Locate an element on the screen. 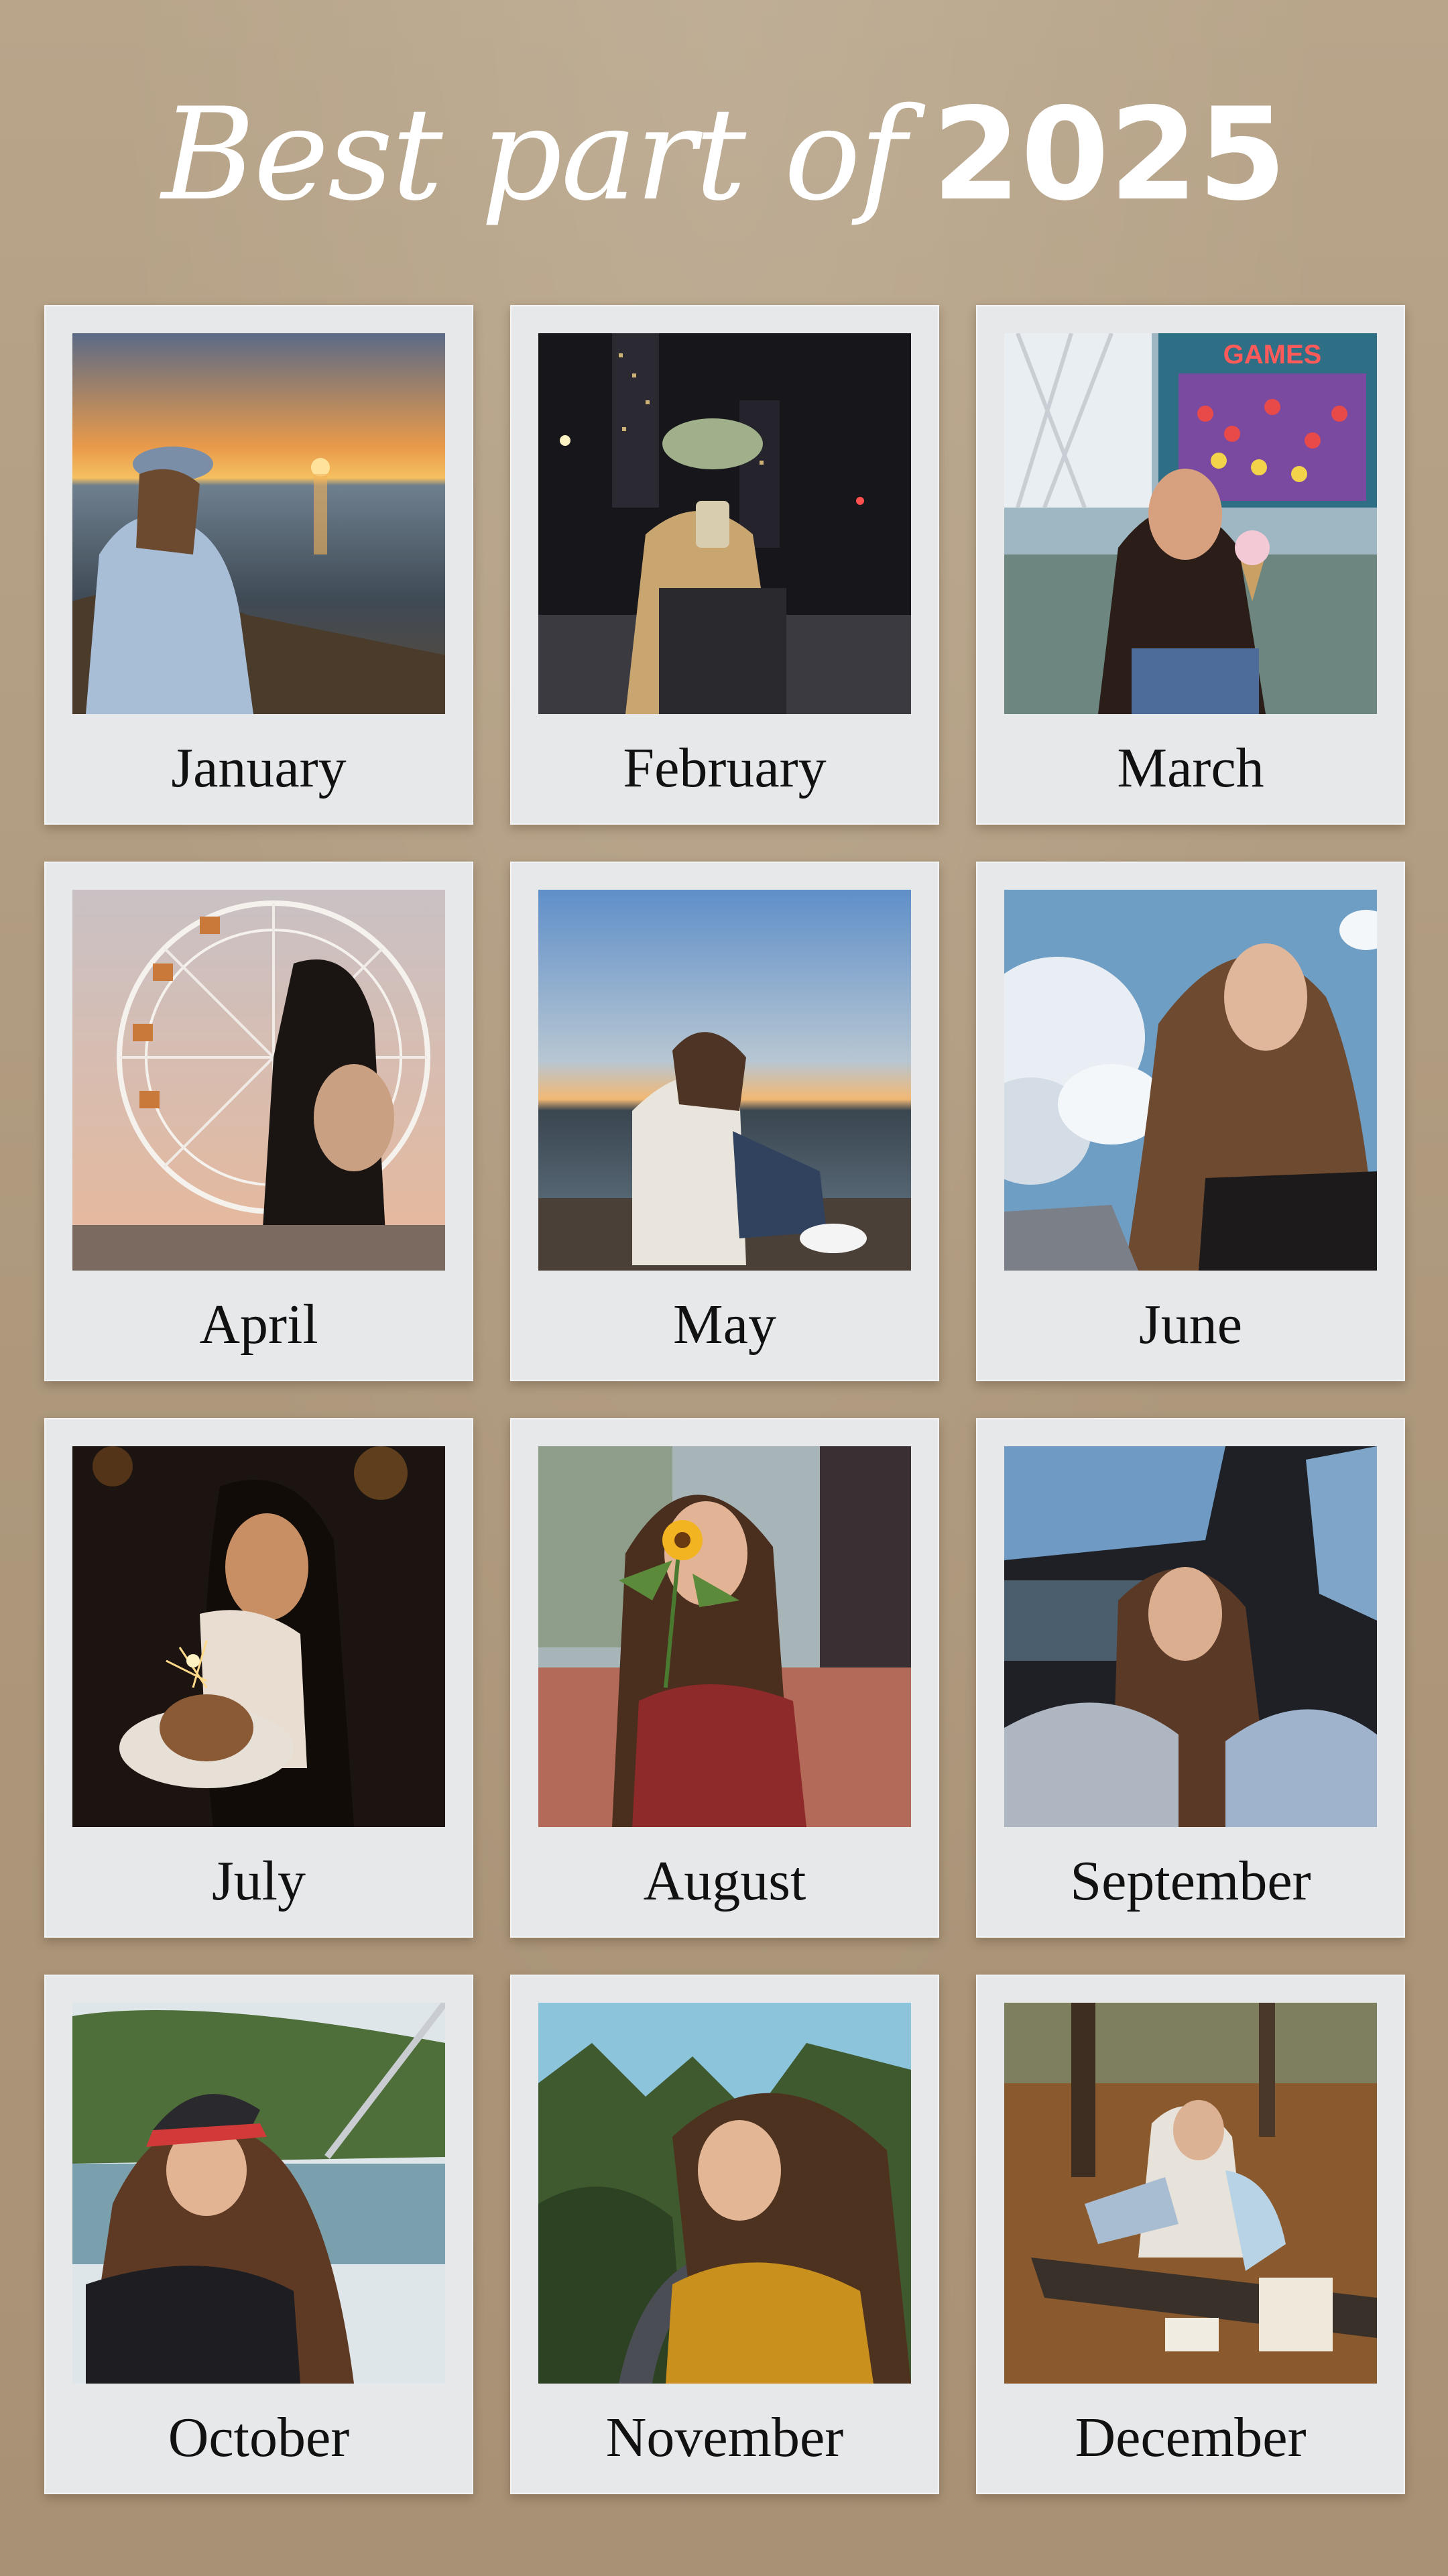  month-label-november: November is located at coordinates (724, 2437).